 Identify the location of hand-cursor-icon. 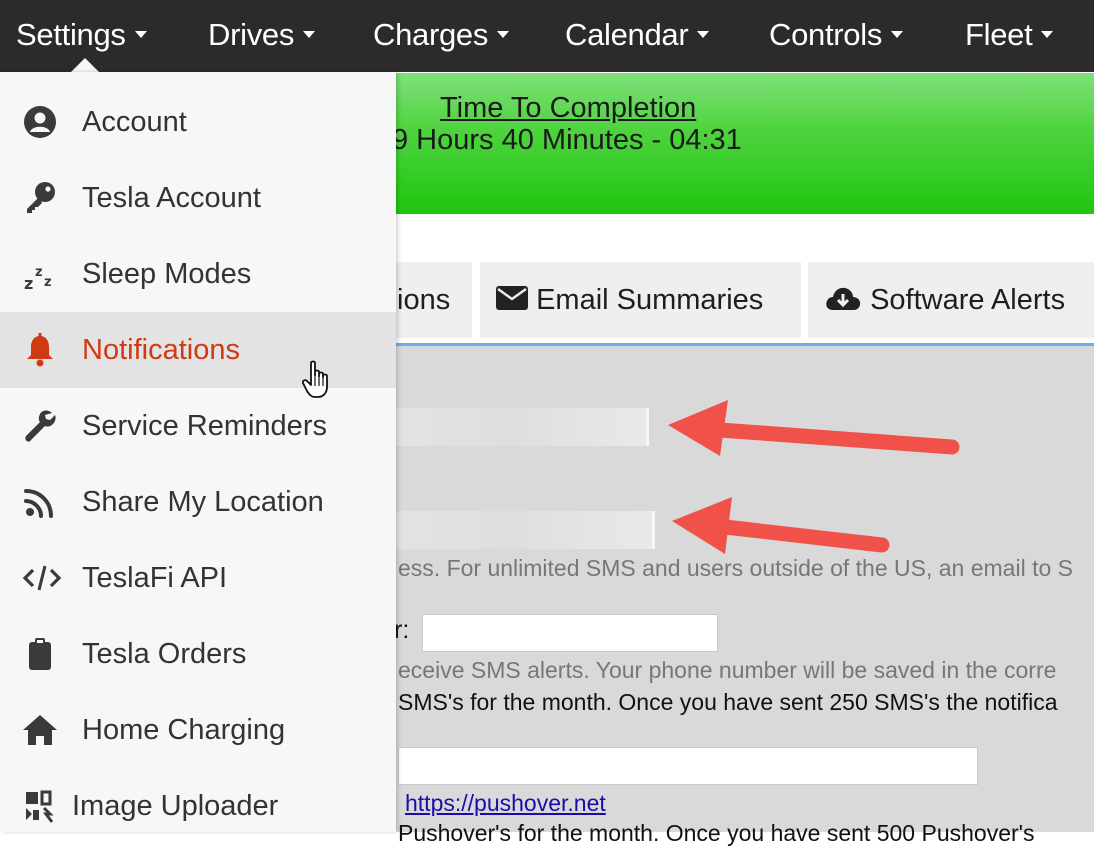
(315, 379).